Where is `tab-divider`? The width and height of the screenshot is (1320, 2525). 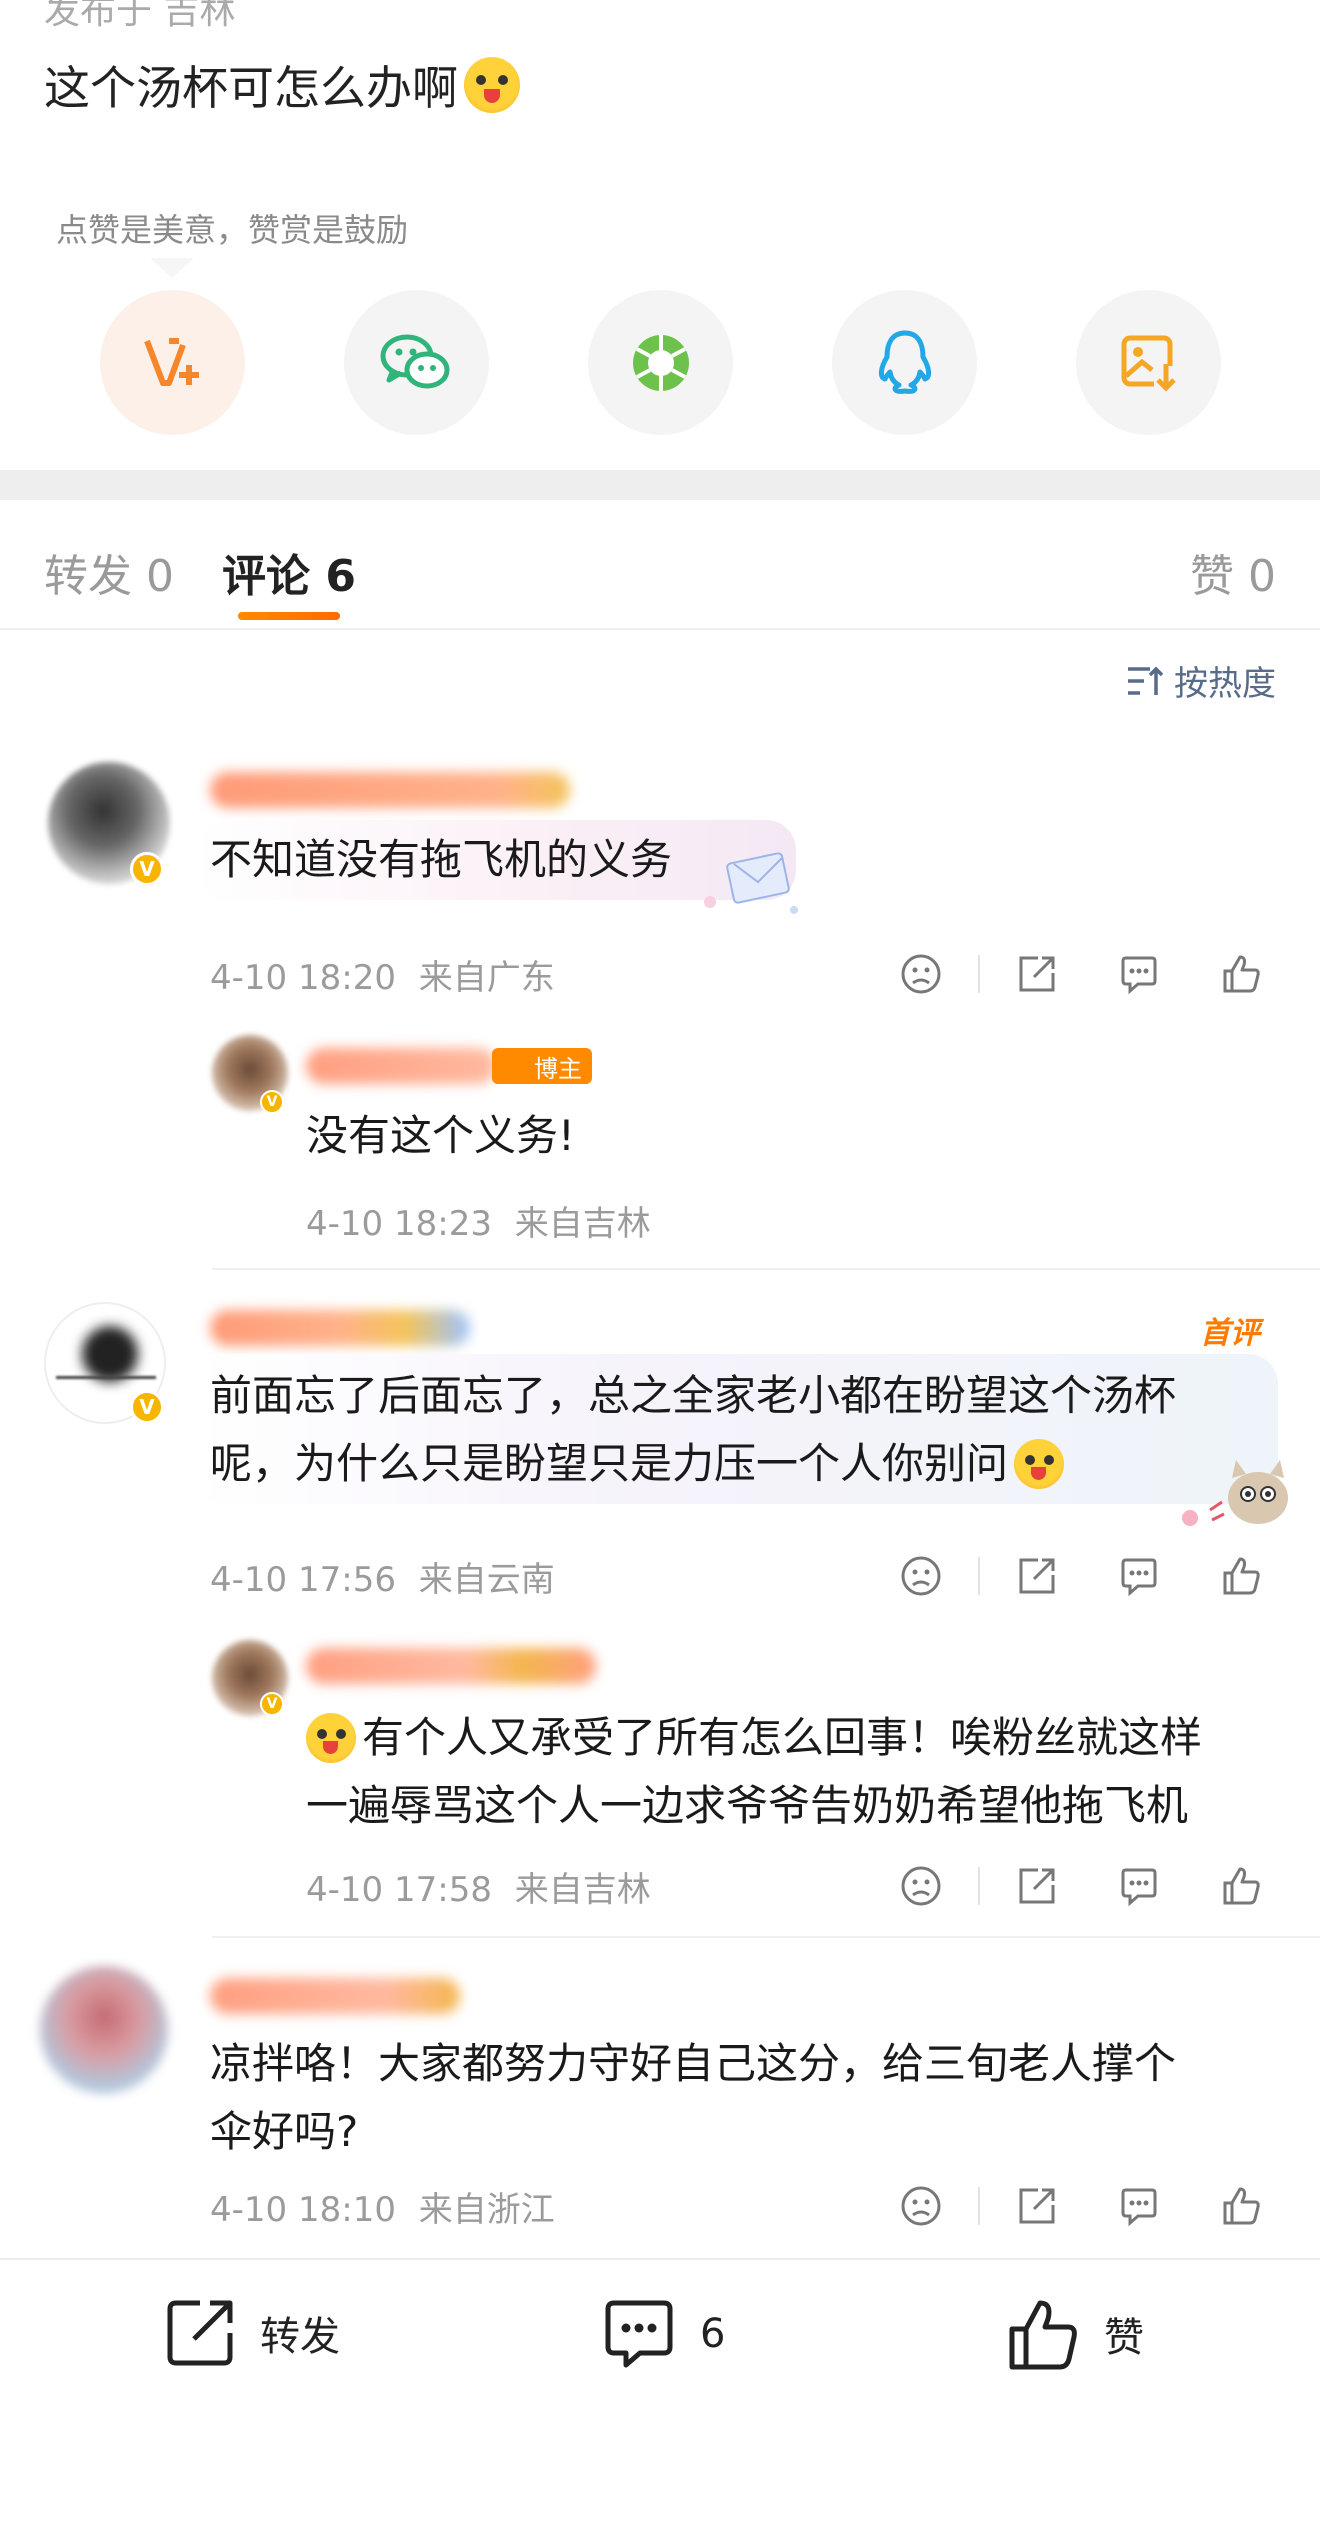 tab-divider is located at coordinates (660, 629).